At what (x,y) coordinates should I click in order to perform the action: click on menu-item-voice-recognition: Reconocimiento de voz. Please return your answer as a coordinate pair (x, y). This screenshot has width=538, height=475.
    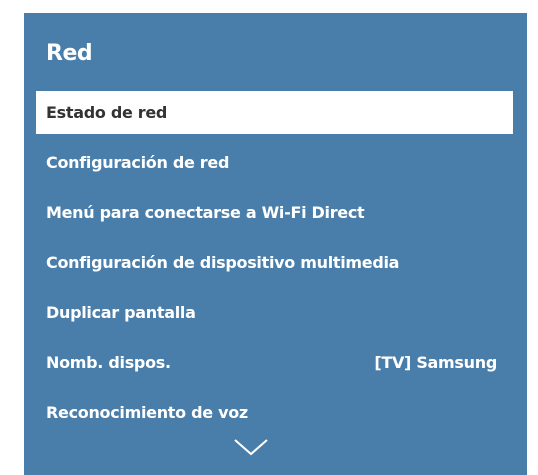
    Looking at the image, I should click on (274, 412).